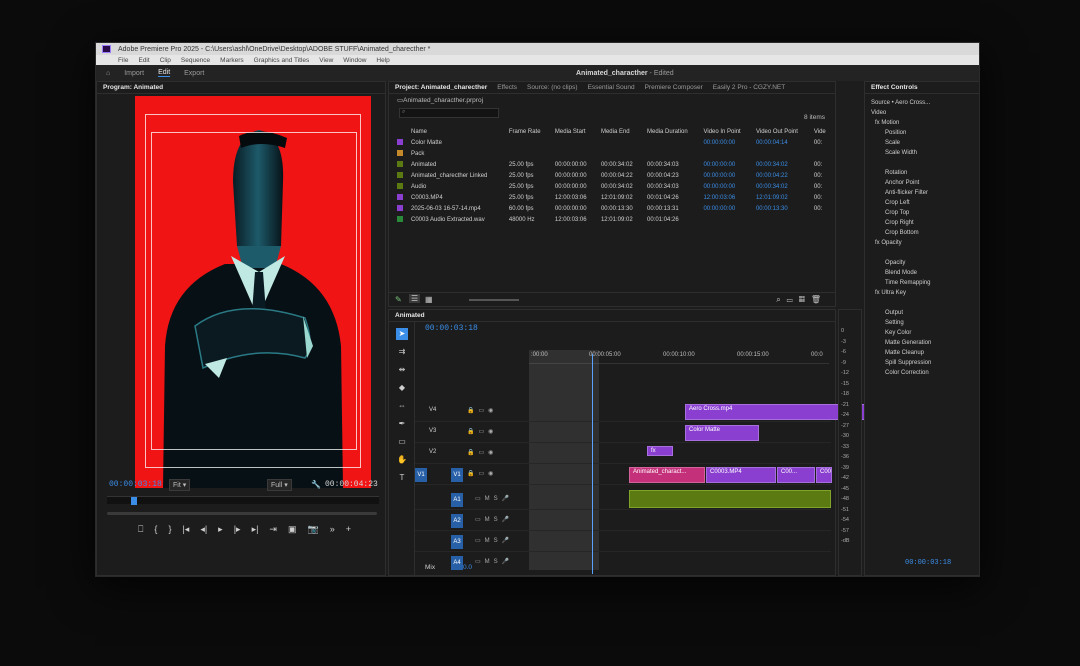 Image resolution: width=1080 pixels, height=666 pixels. Describe the element at coordinates (922, 173) in the screenshot. I see `effect-property: Rotation` at that location.